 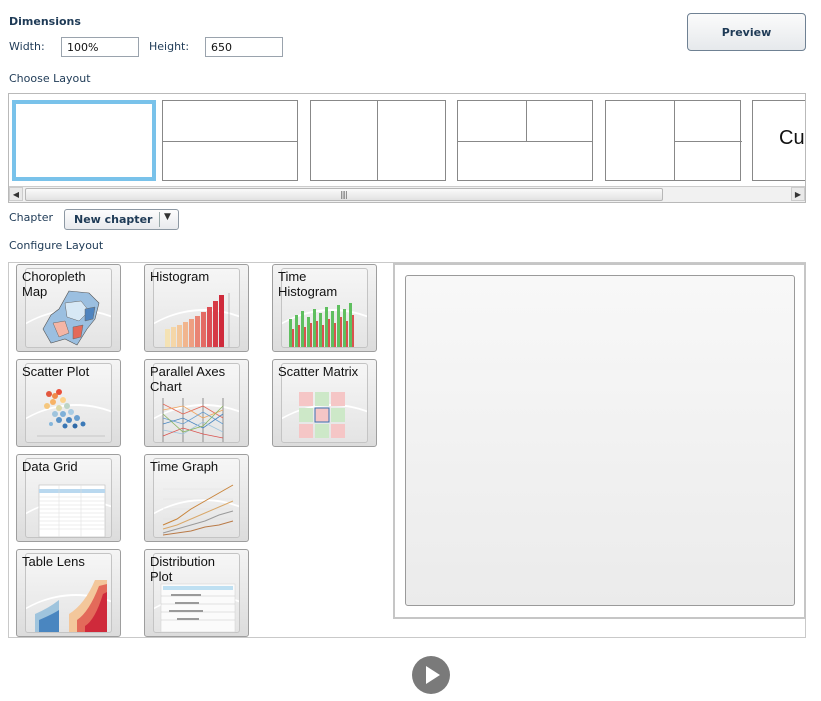 I want to click on time-graph-icon, so click(x=198, y=510).